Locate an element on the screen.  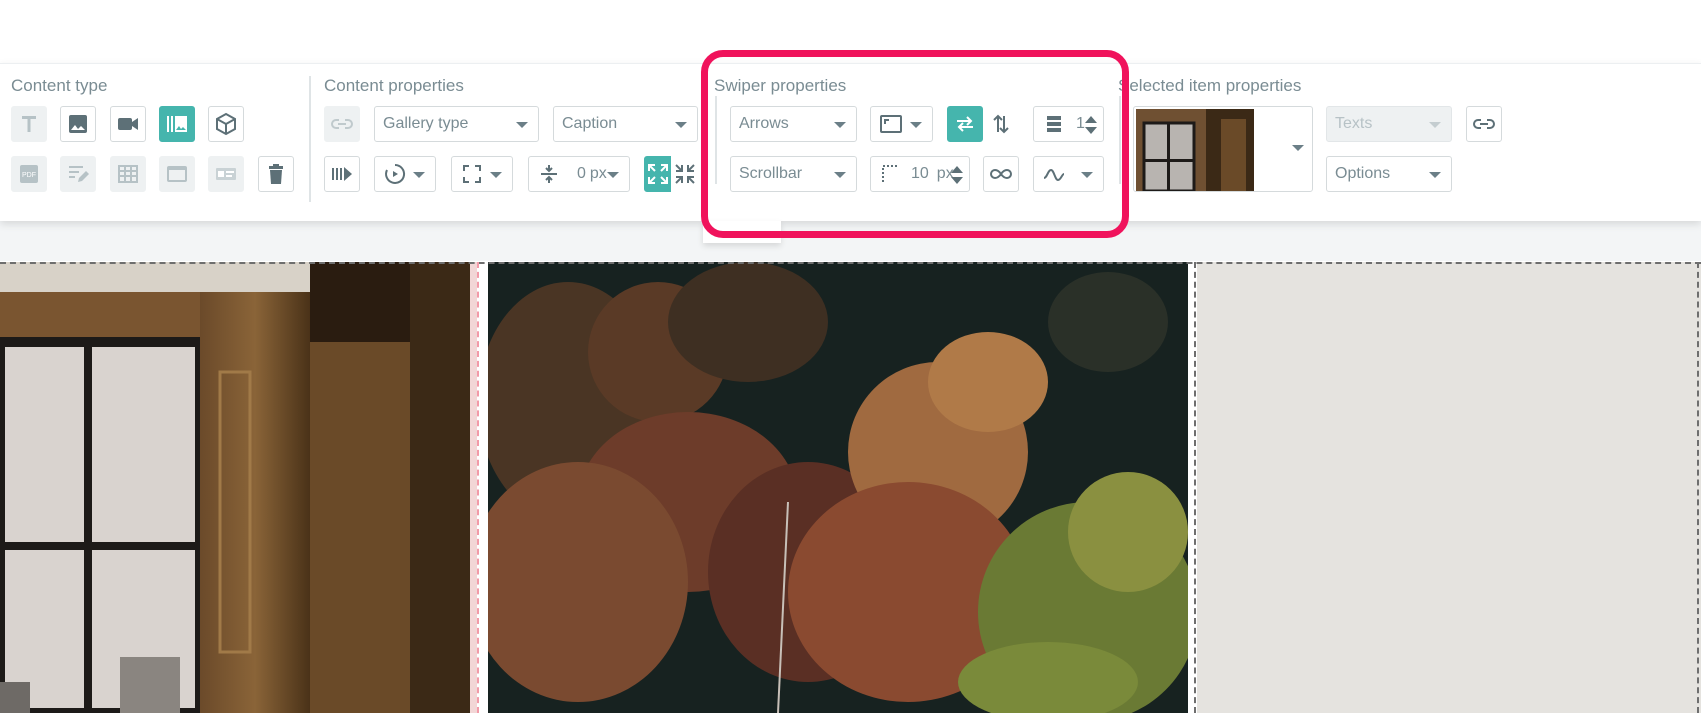
table-icon is located at coordinates (128, 174).